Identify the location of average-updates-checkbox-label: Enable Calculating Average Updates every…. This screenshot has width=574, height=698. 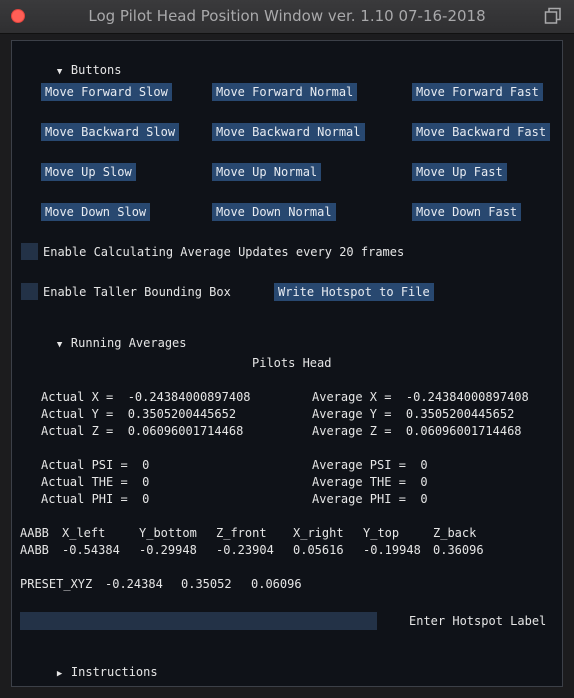
(224, 252).